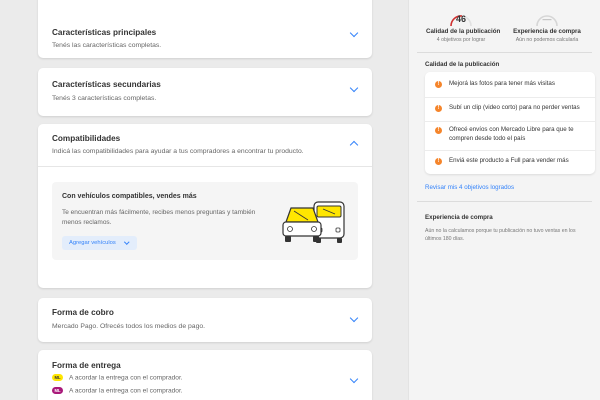 The height and width of the screenshot is (400, 600). I want to click on compat-title: Con vehículos compatibles, vendes más, so click(129, 196).